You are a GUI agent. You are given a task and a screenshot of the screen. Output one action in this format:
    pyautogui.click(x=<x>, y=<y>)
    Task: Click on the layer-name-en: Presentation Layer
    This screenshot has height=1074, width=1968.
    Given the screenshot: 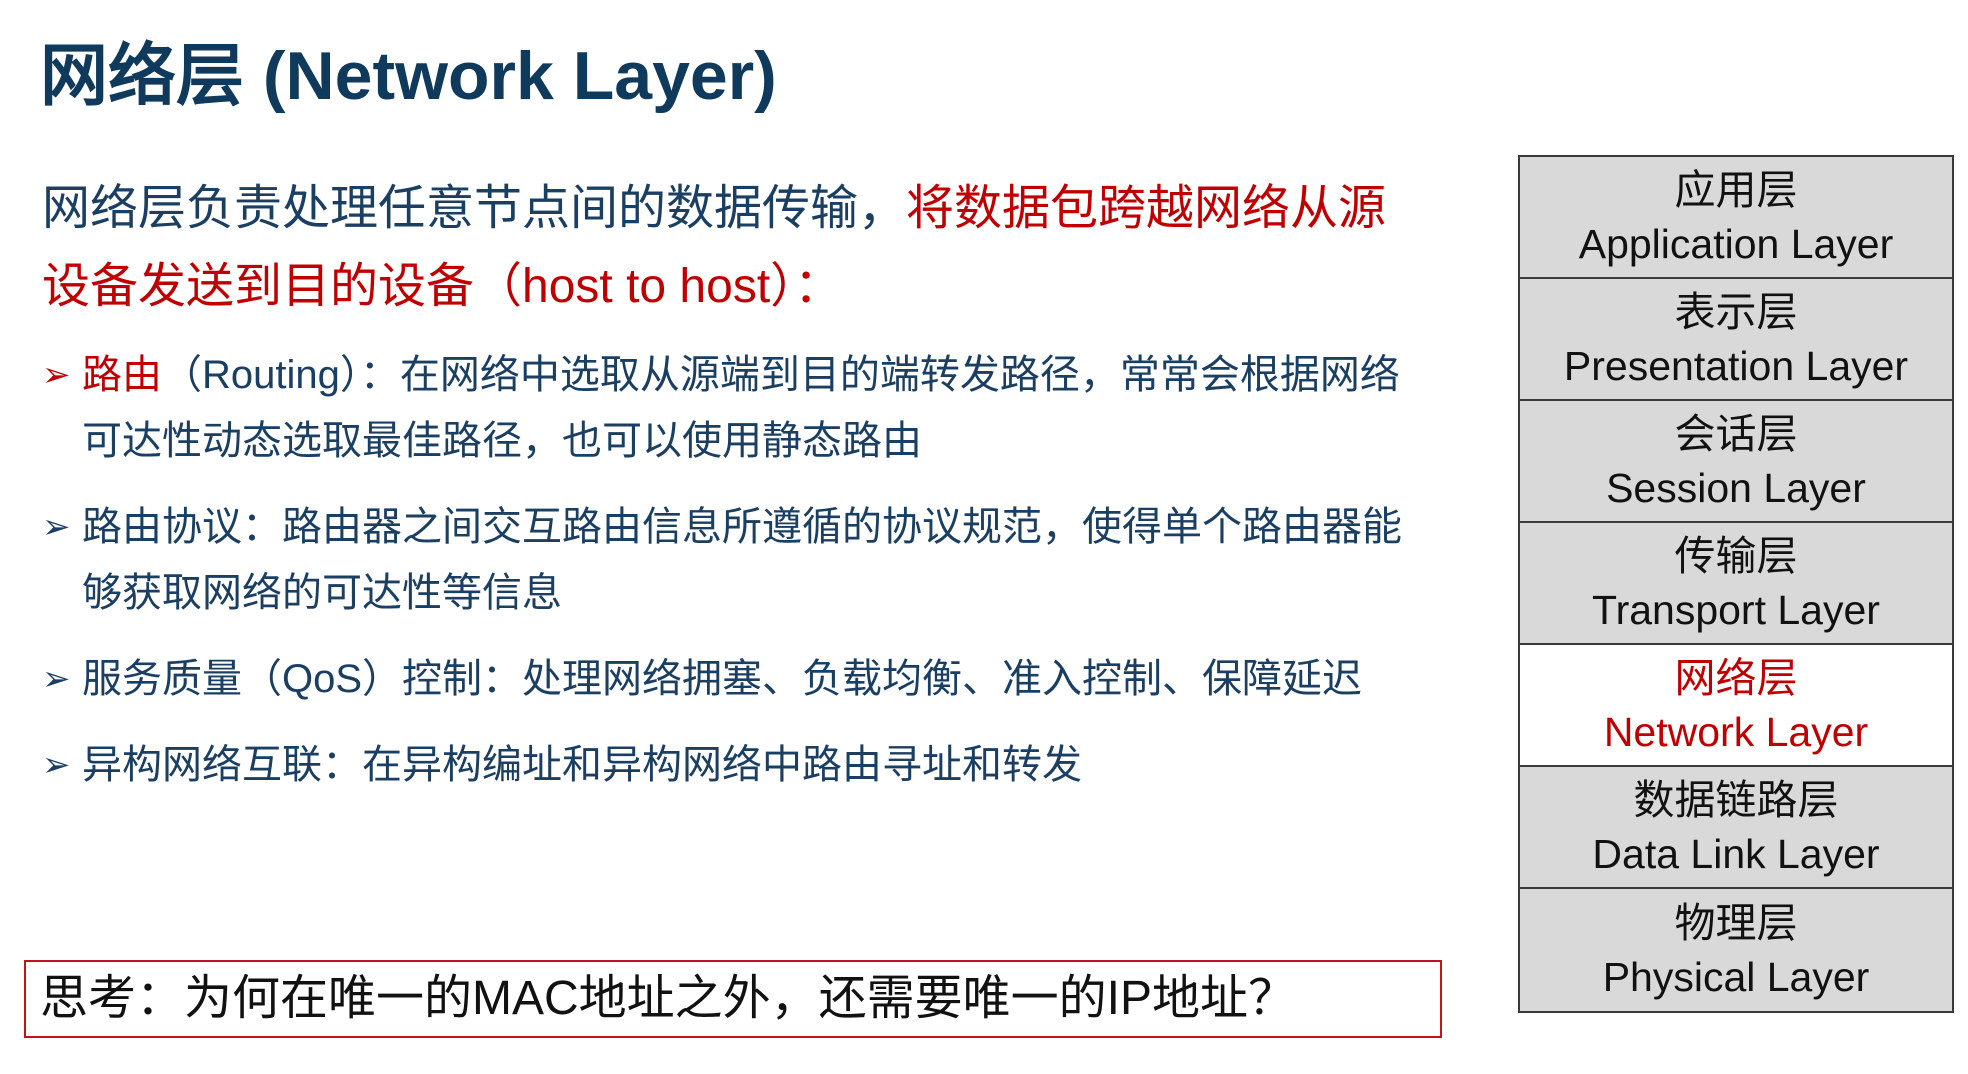 What is the action you would take?
    pyautogui.click(x=1736, y=366)
    